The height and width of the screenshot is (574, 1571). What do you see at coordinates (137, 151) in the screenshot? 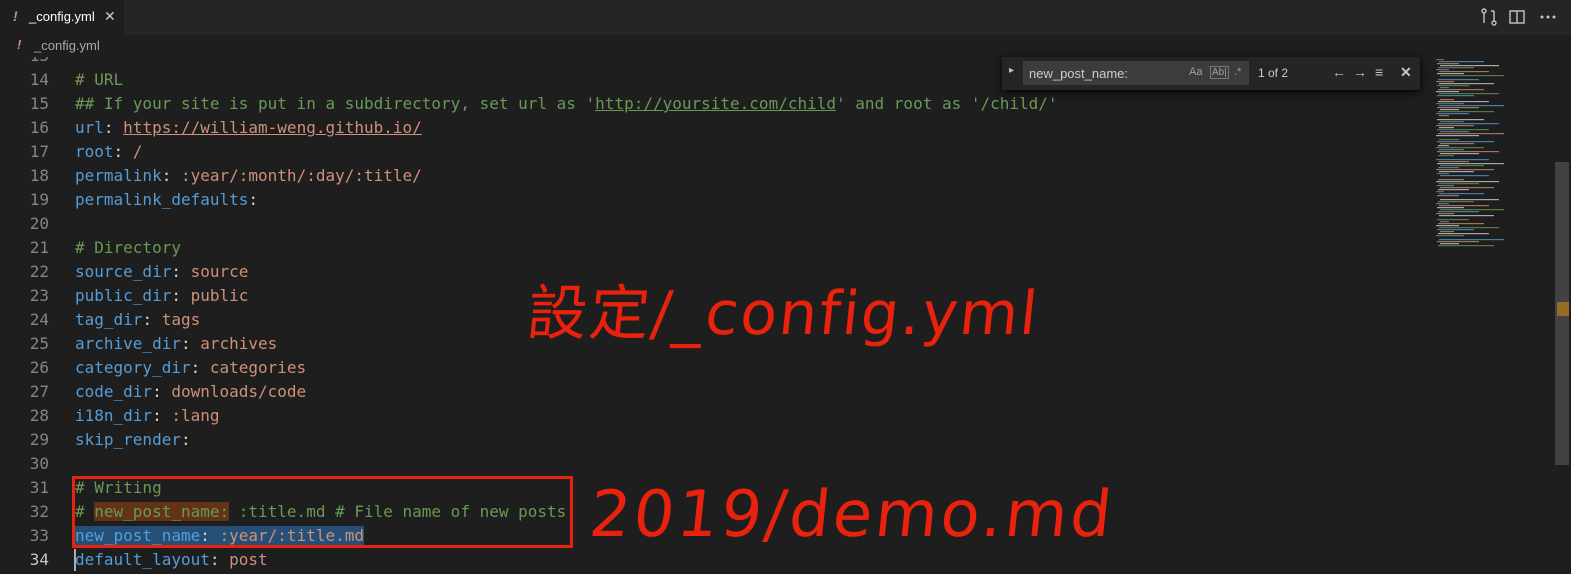
I see `code-token: /` at bounding box center [137, 151].